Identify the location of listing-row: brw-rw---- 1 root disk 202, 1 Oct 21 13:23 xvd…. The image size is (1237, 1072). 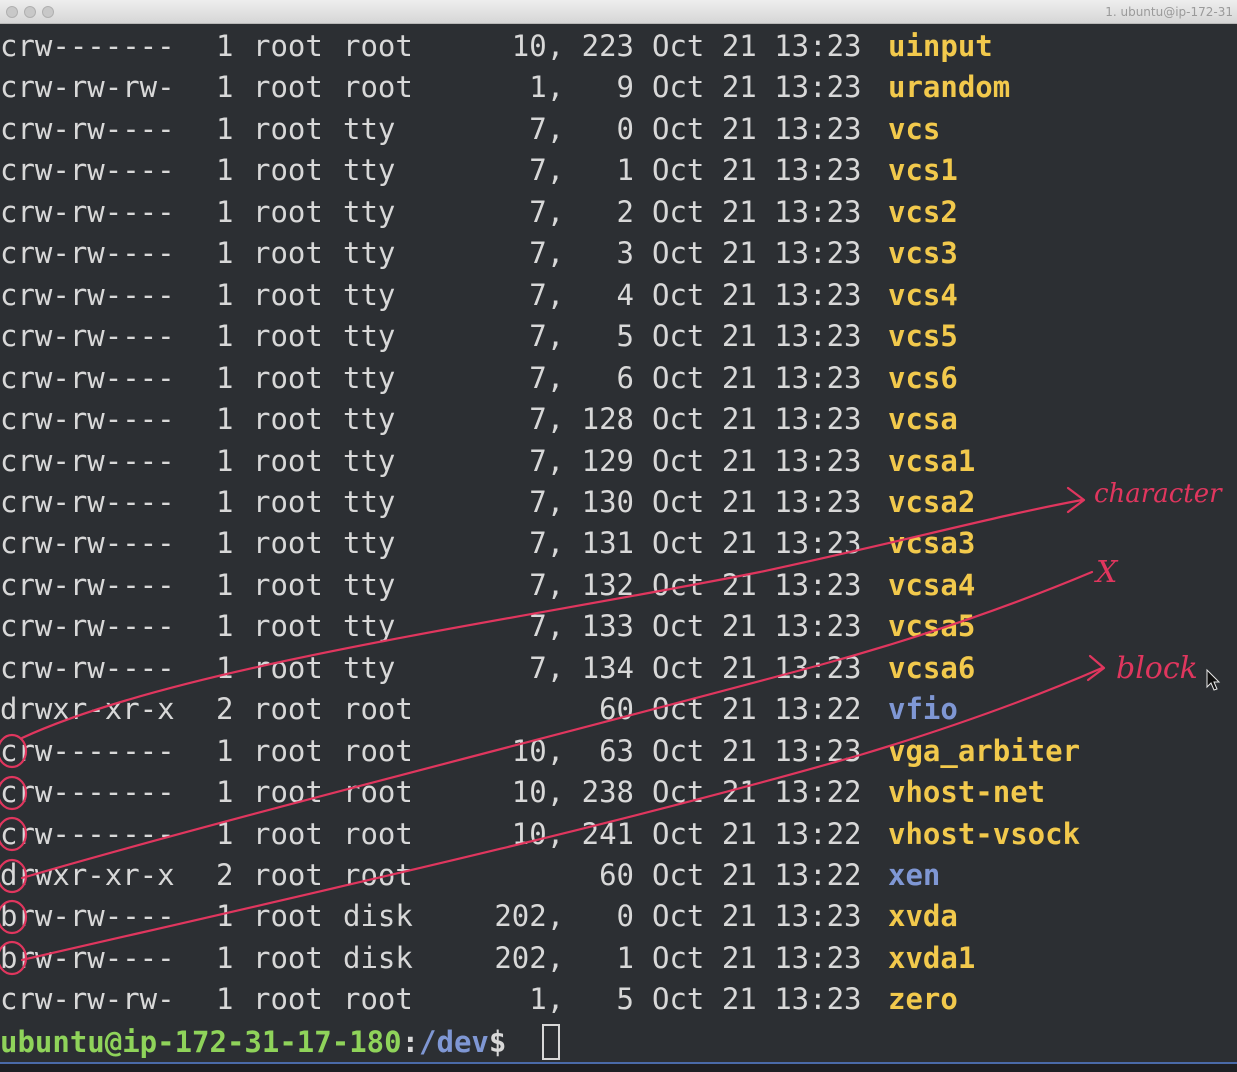
(618, 958).